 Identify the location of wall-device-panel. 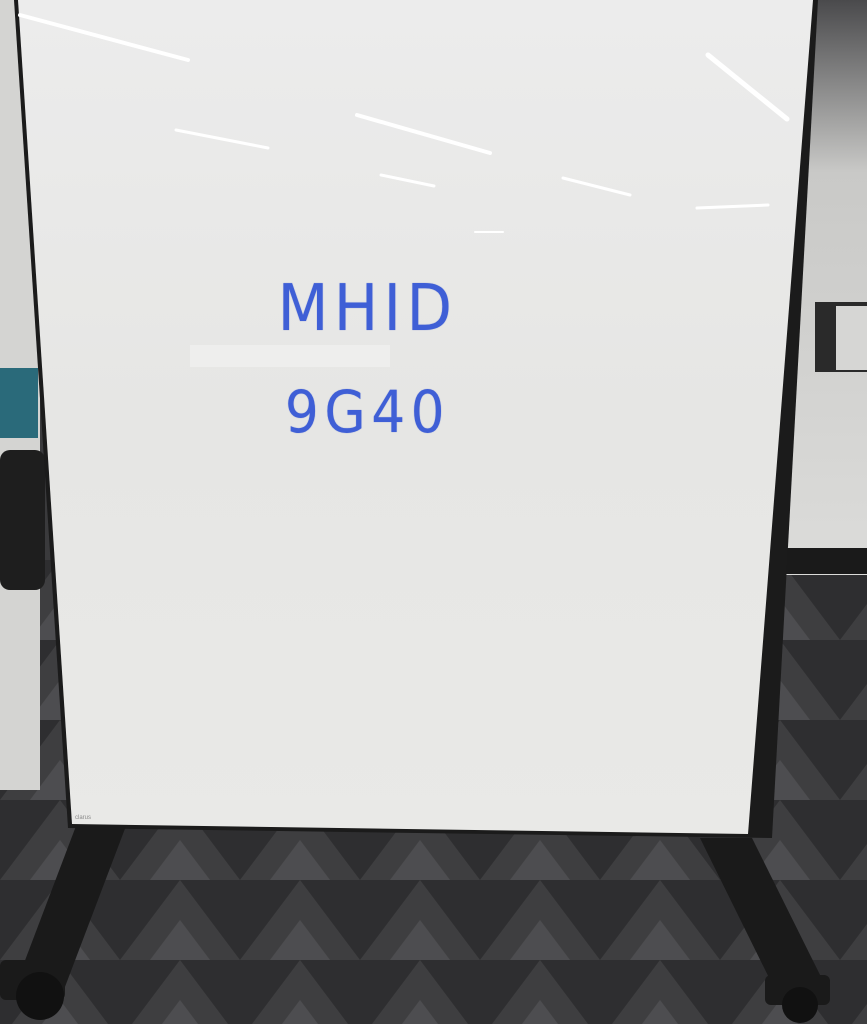
(851, 338).